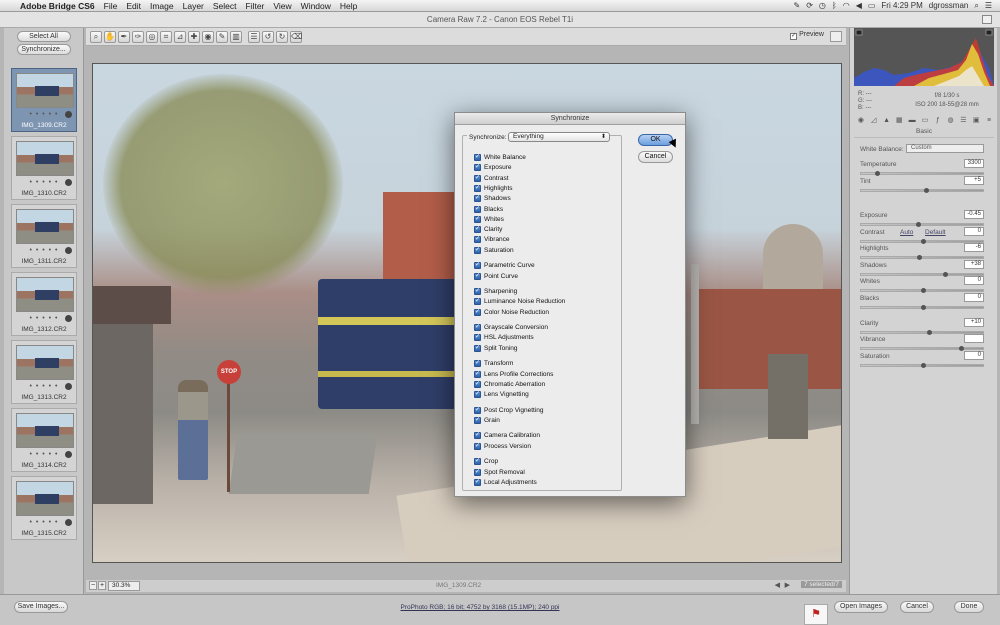 The height and width of the screenshot is (625, 1000). What do you see at coordinates (989, 121) in the screenshot?
I see `panel-menu-icon: ≡` at bounding box center [989, 121].